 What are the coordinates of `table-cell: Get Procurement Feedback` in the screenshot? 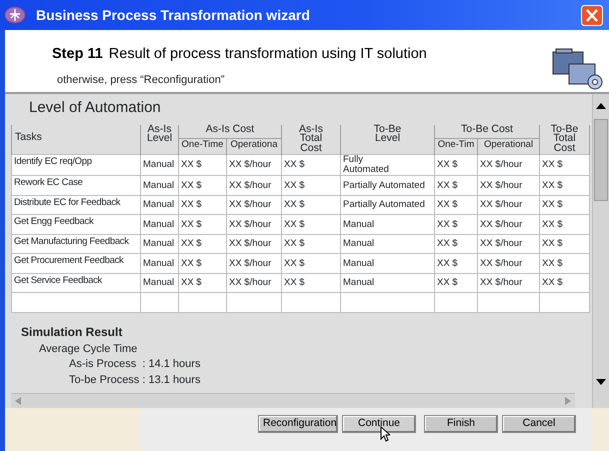 It's located at (76, 264).